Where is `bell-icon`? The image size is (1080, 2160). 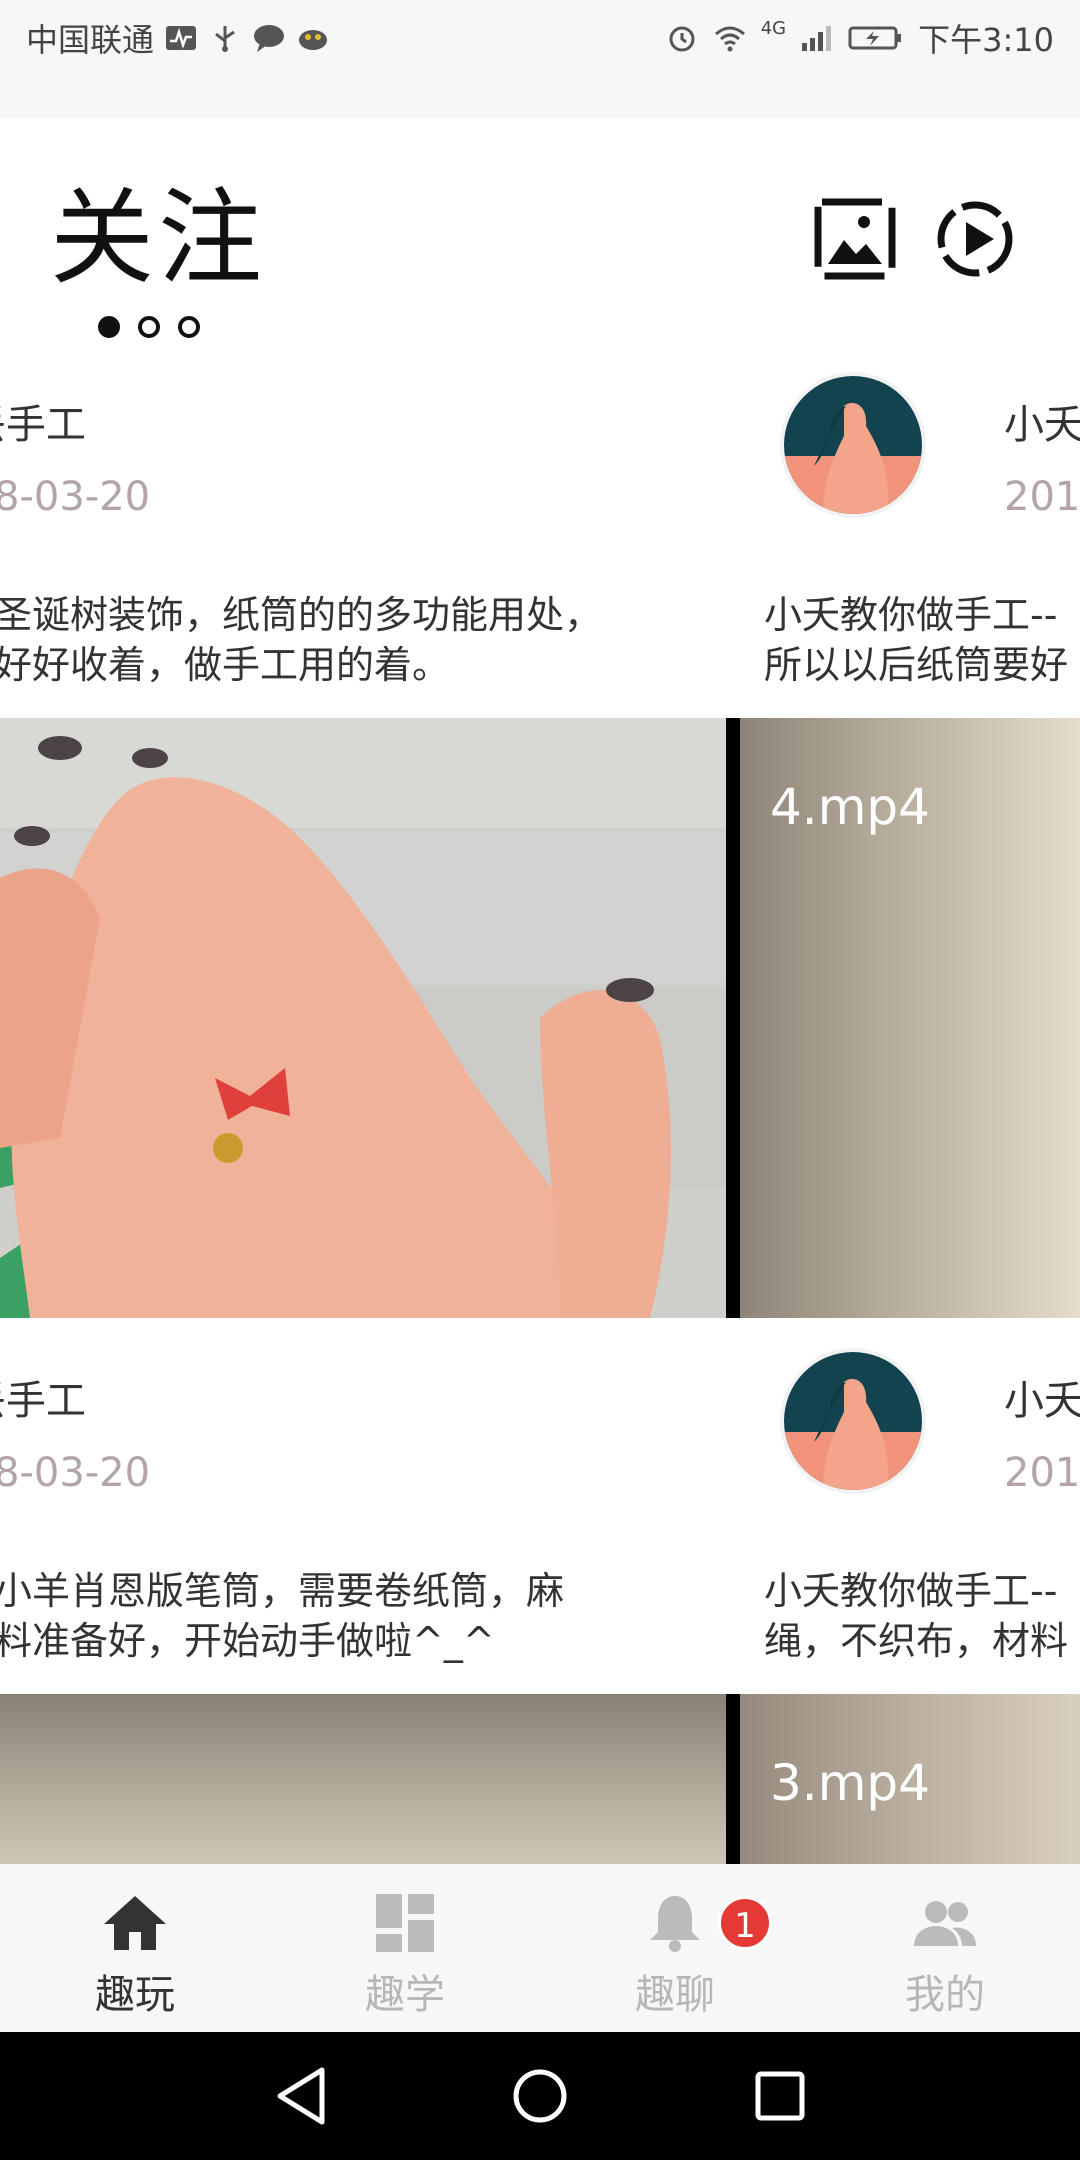 bell-icon is located at coordinates (675, 1924).